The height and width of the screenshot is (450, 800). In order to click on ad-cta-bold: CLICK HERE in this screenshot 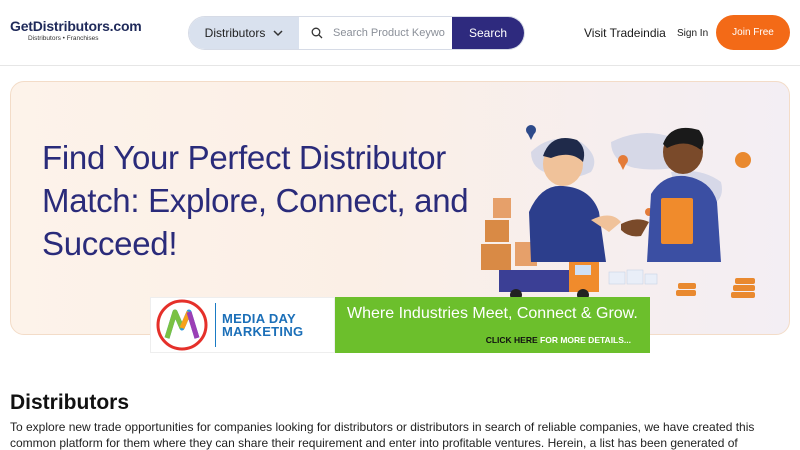, I will do `click(511, 340)`.